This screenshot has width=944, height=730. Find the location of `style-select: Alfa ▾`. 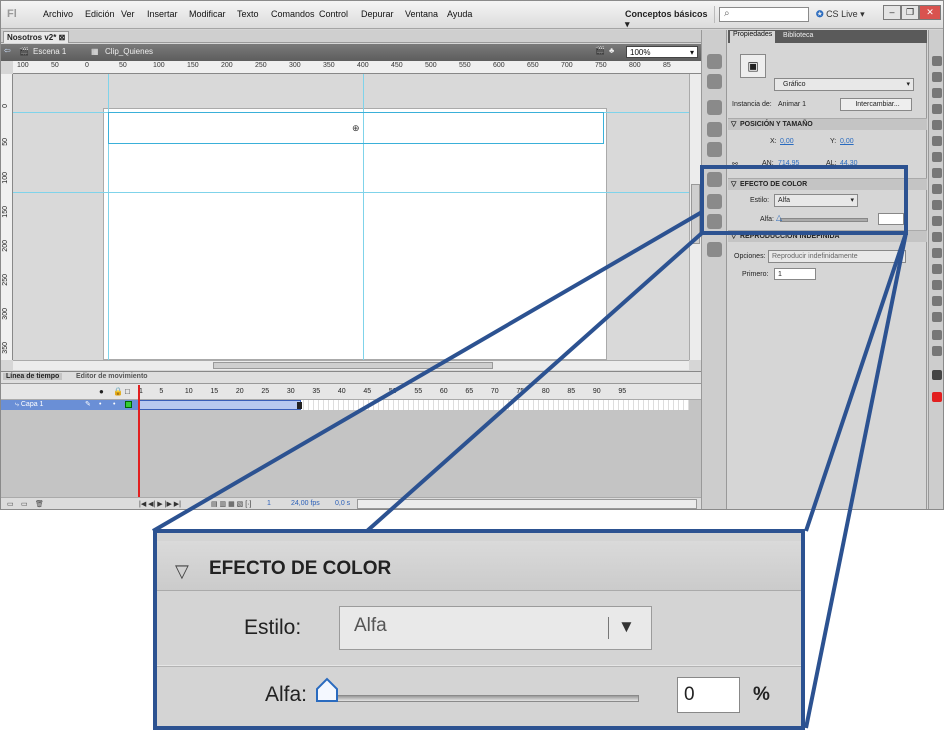

style-select: Alfa ▾ is located at coordinates (816, 200).